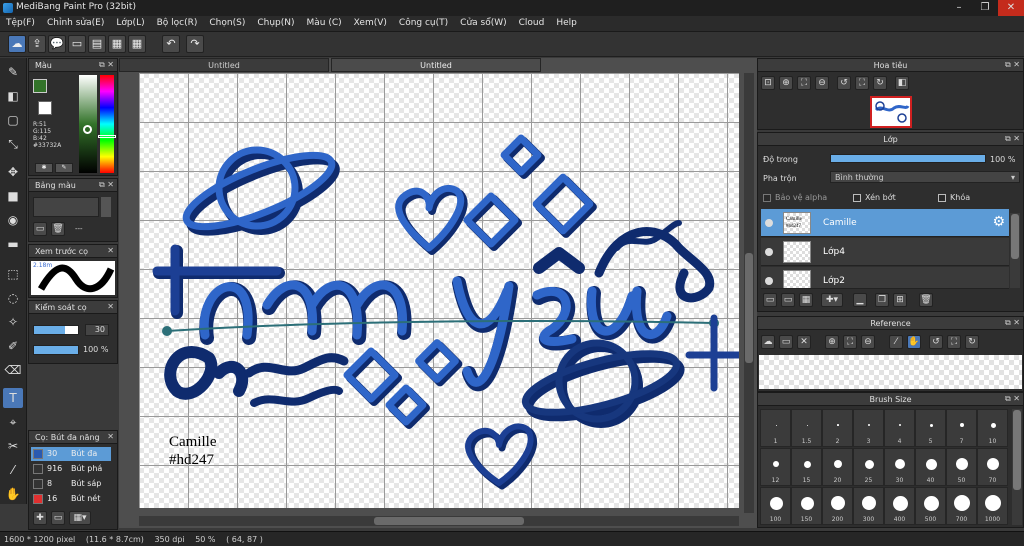 Image resolution: width=1024 pixels, height=546 pixels. Describe the element at coordinates (908, 158) in the screenshot. I see `layer-opacity-slider` at that location.